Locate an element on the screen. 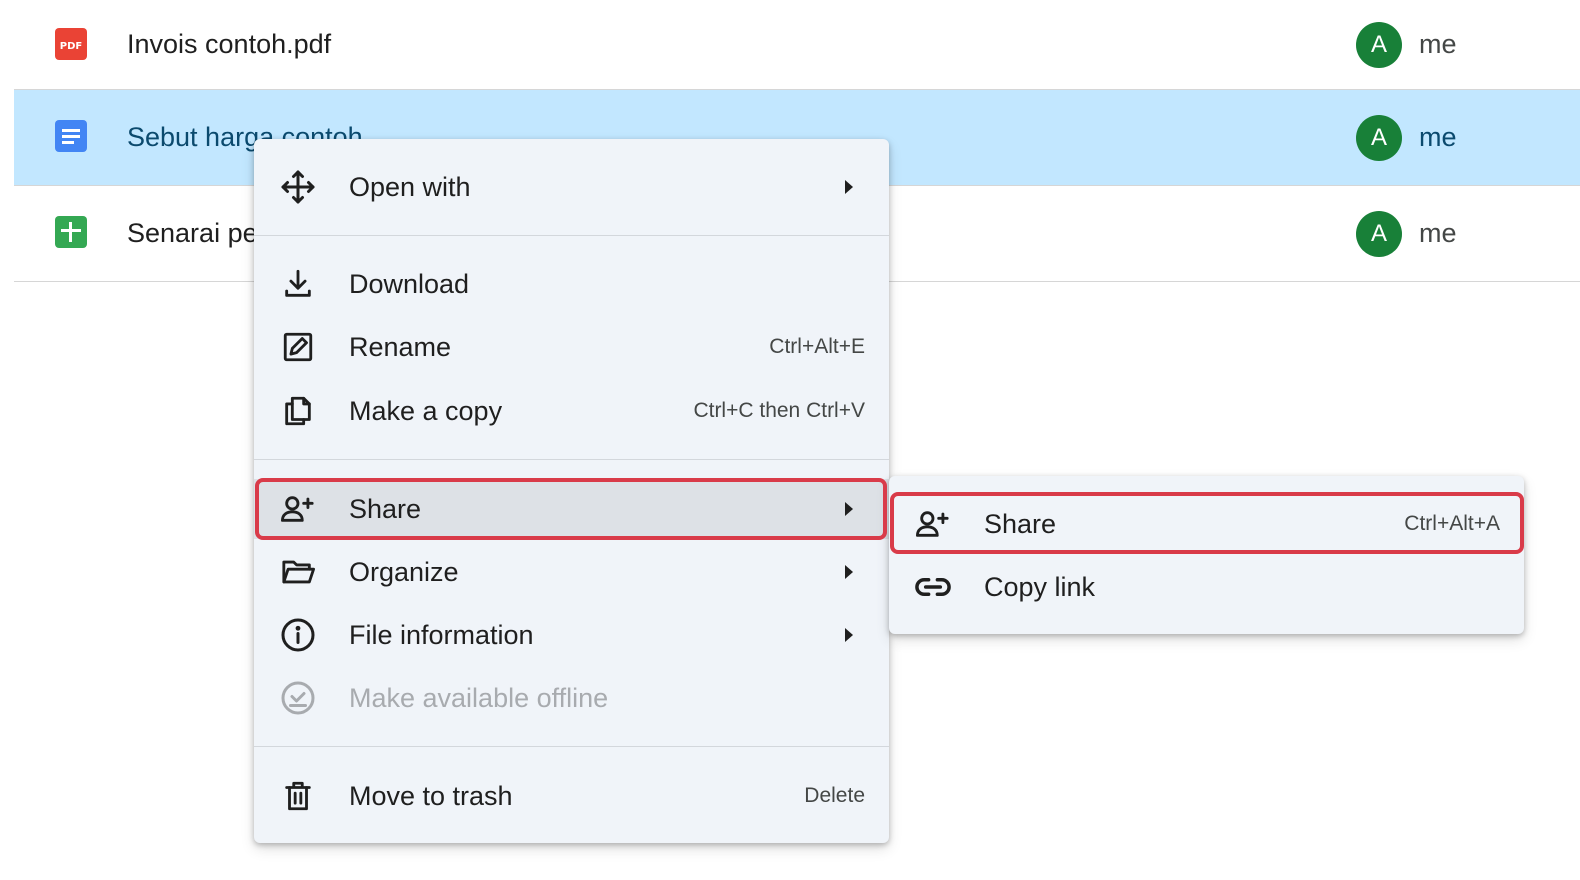  menu-item-organize: Organize is located at coordinates (571, 572).